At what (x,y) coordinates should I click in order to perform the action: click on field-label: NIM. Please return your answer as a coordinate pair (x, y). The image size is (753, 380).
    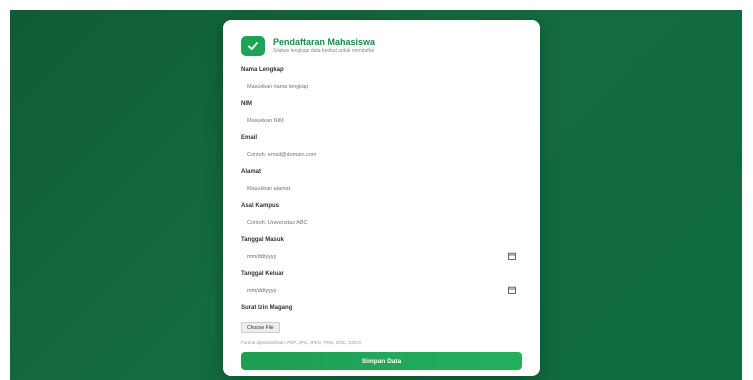
    Looking at the image, I should click on (246, 104).